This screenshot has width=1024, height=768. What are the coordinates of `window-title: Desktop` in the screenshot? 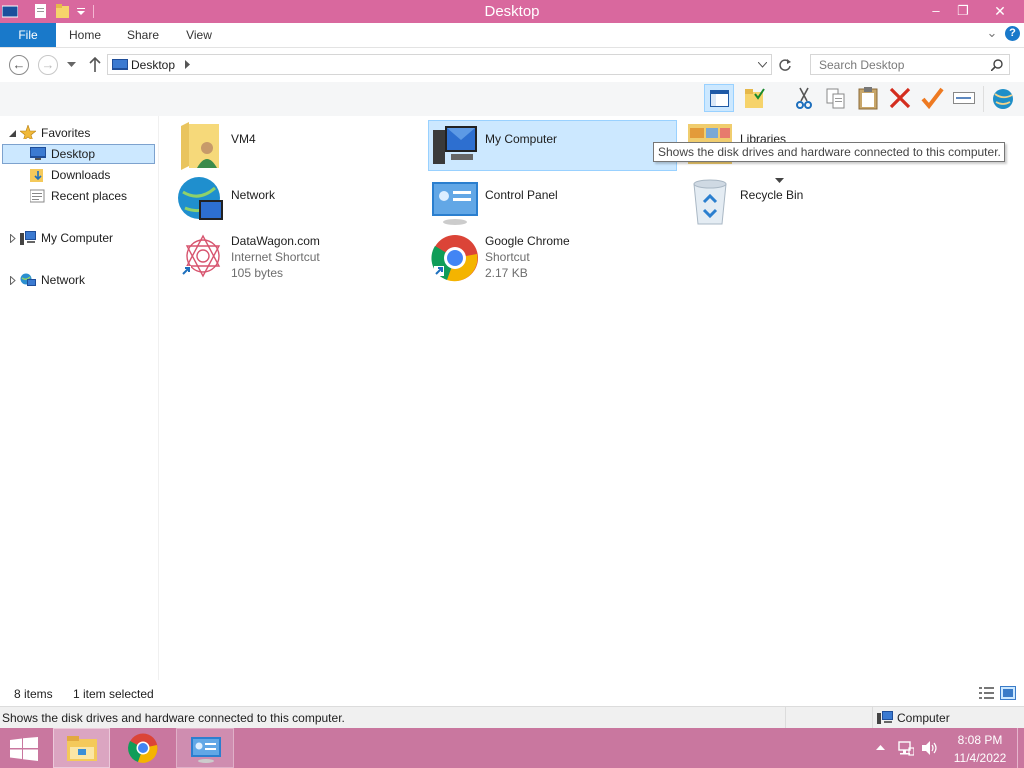 It's located at (512, 11).